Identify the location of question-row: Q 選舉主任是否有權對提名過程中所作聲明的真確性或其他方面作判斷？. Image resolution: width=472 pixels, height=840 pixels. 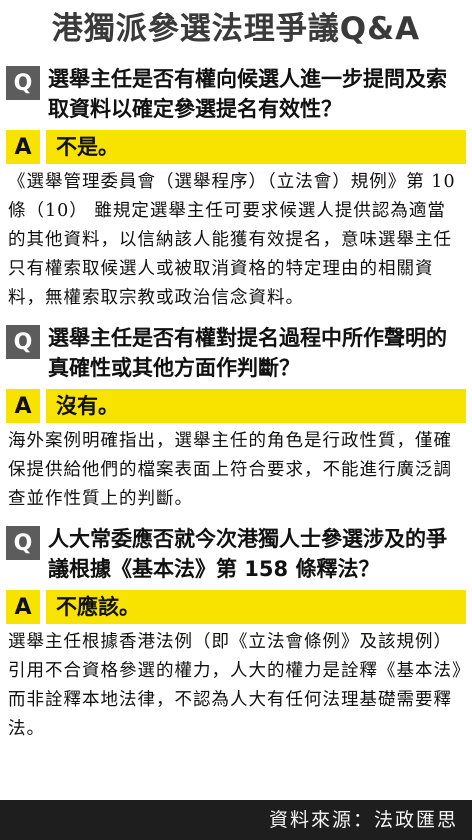
(236, 353).